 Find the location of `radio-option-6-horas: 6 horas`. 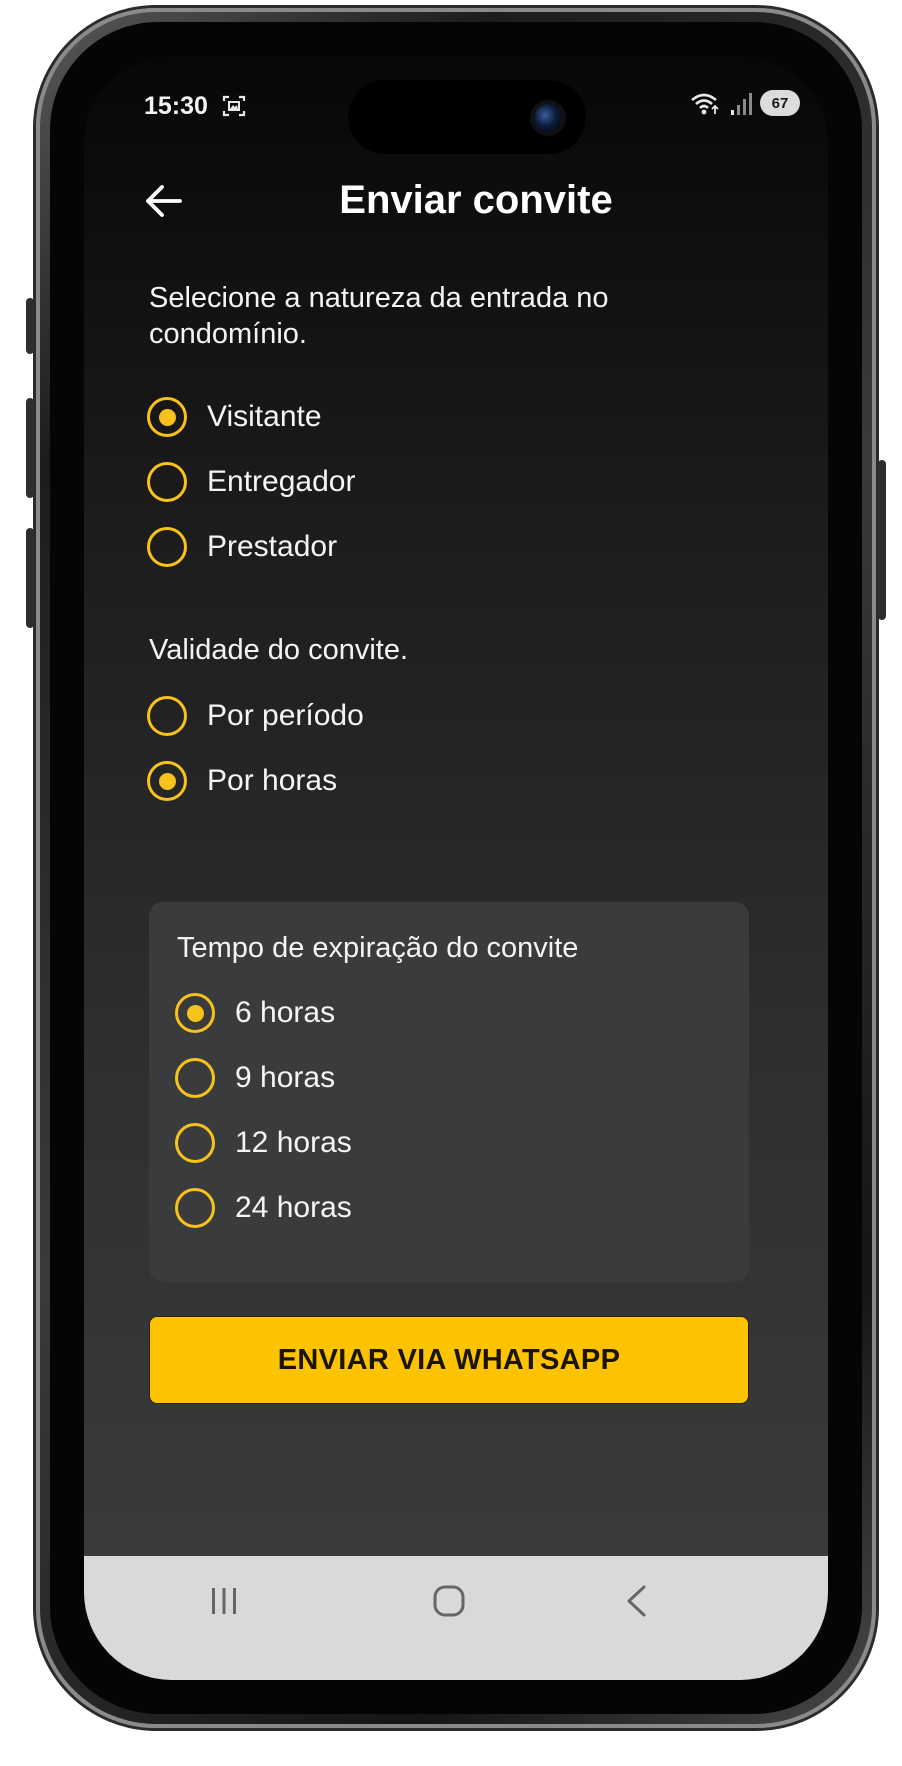

radio-option-6-horas: 6 horas is located at coordinates (255, 1013).